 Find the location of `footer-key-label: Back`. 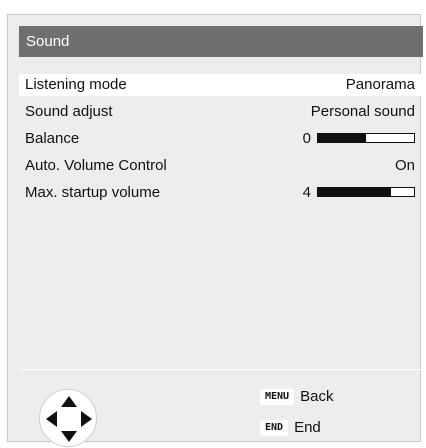

footer-key-label: Back is located at coordinates (317, 397).